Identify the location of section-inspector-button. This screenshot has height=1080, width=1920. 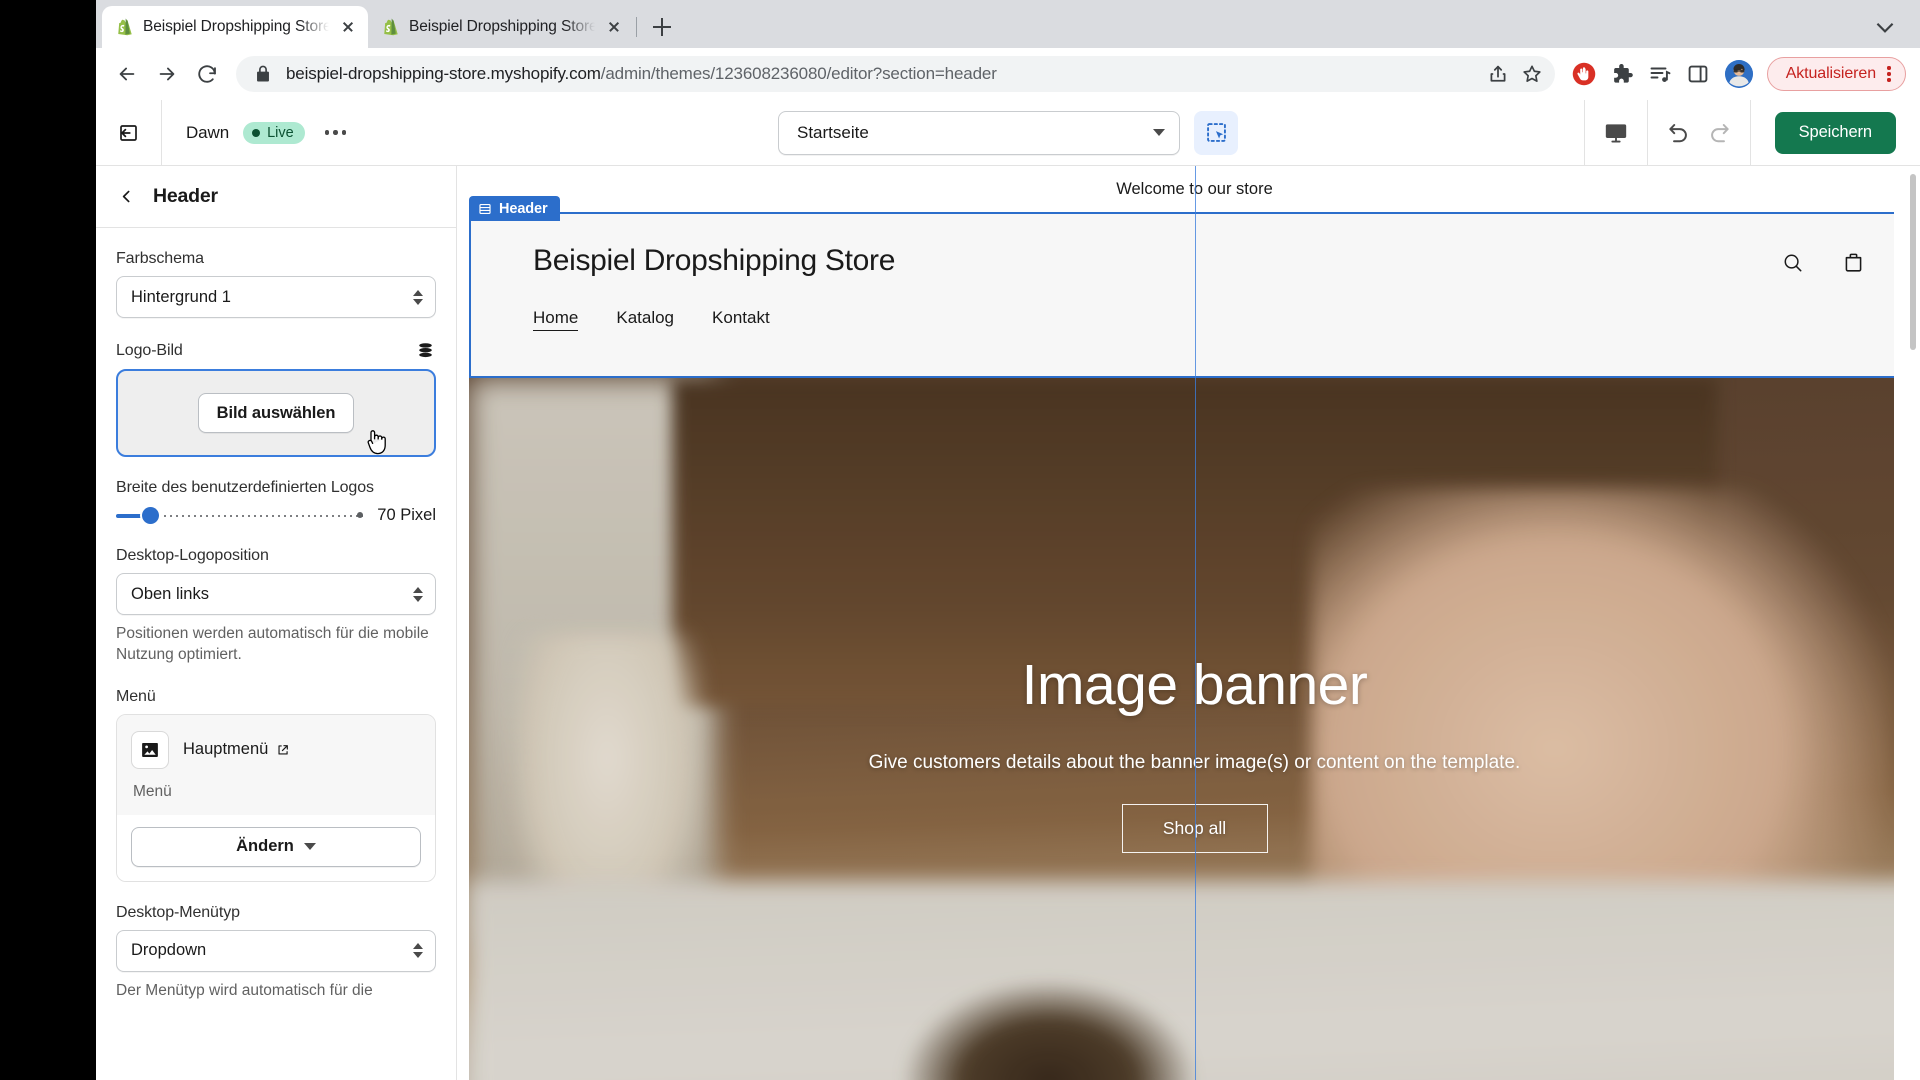
(1216, 132).